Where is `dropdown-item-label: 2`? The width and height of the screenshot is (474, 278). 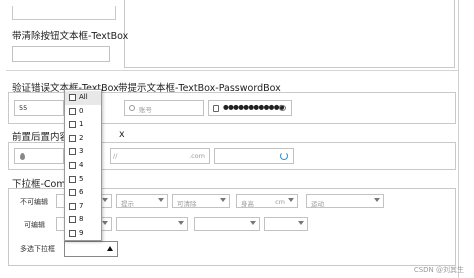 dropdown-item-label: 2 is located at coordinates (81, 137).